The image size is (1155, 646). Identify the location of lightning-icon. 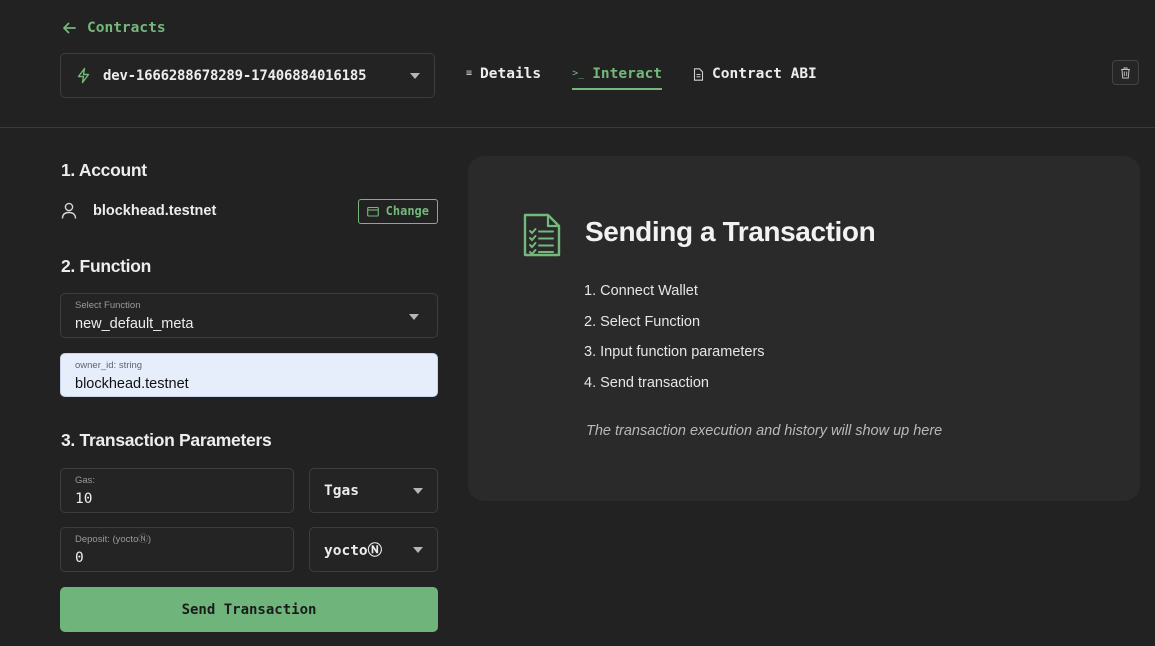
(83, 75).